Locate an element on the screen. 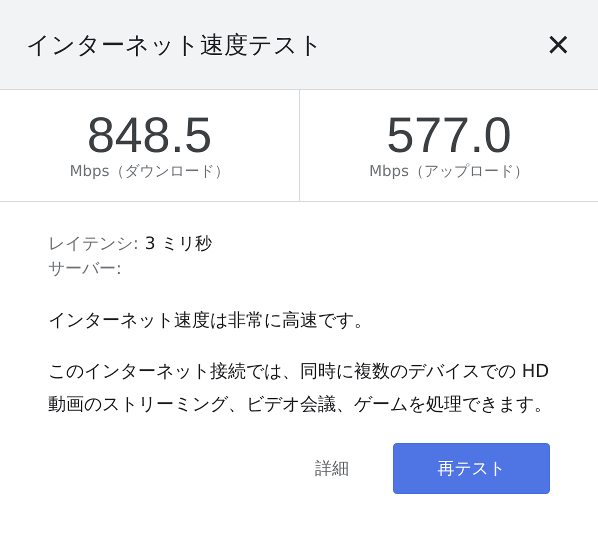  retest-button: 再テスト is located at coordinates (471, 468).